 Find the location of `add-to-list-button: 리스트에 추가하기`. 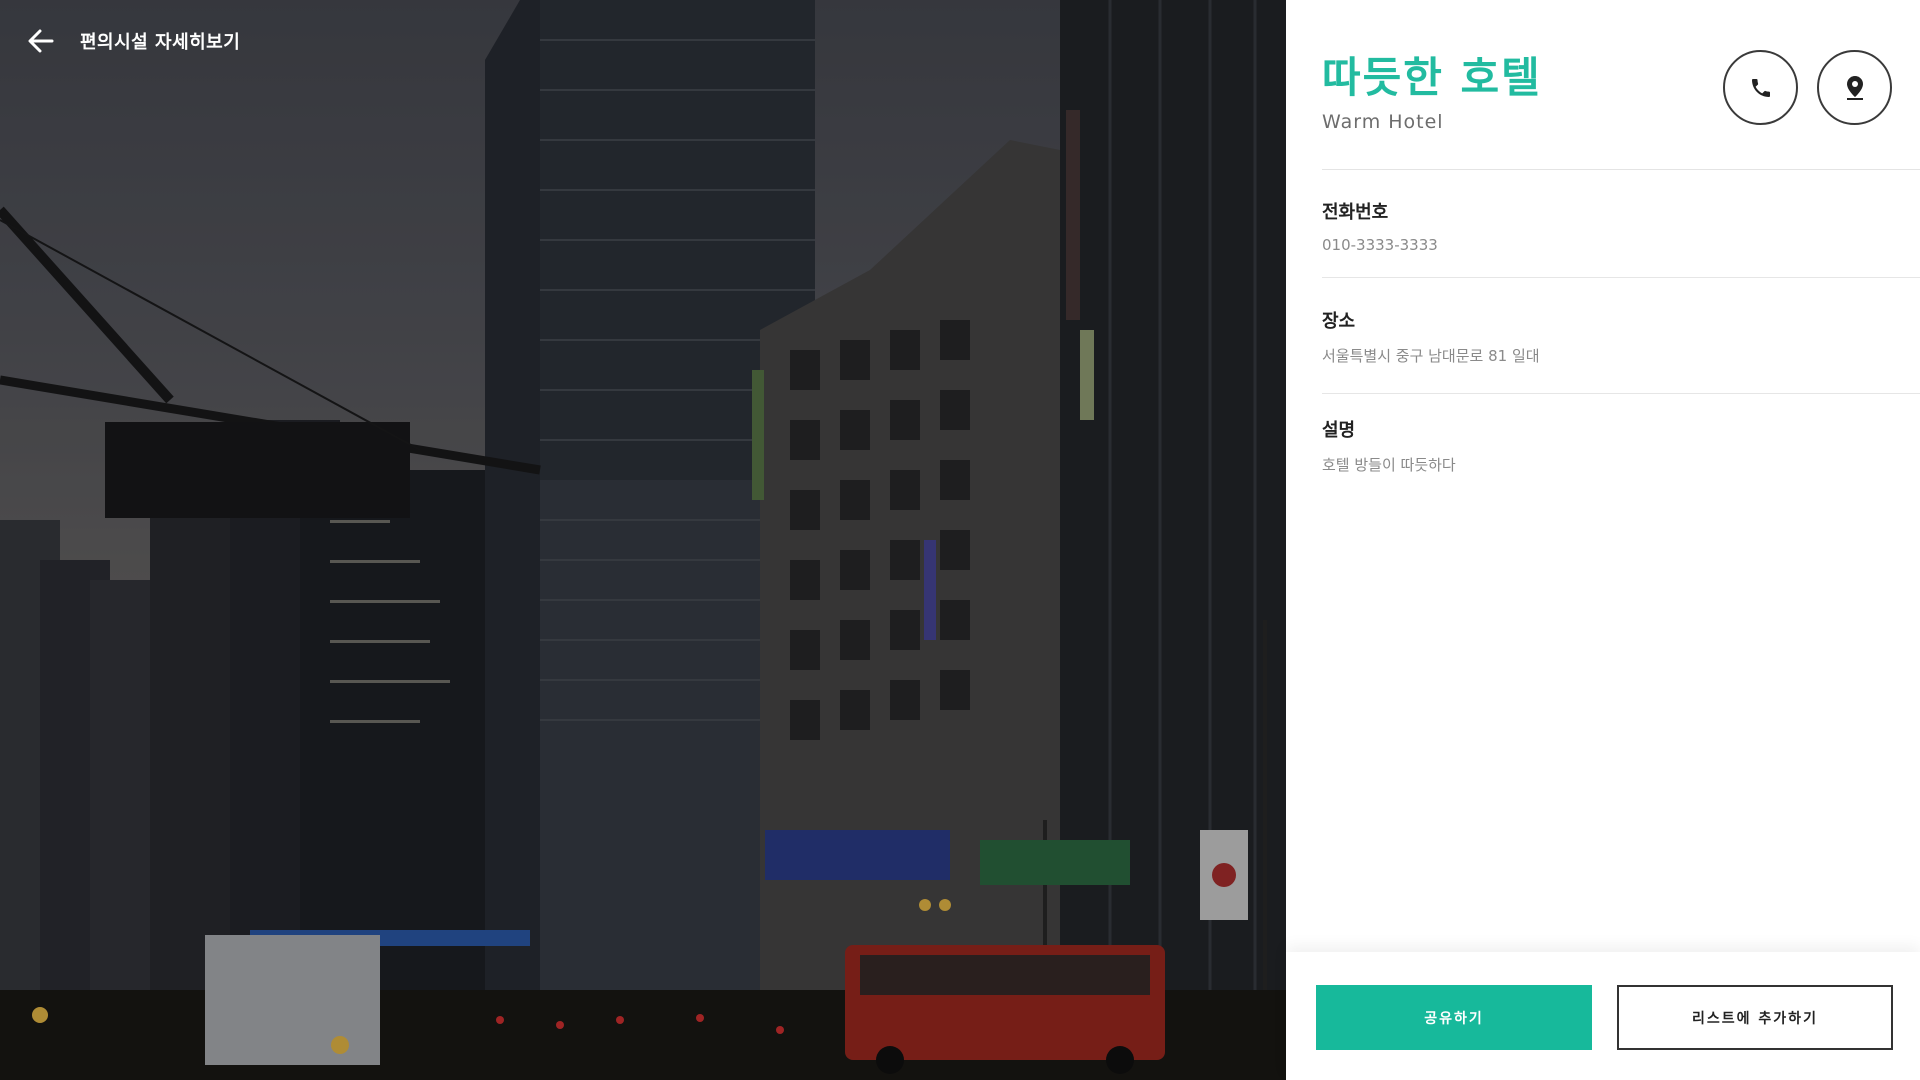

add-to-list-button: 리스트에 추가하기 is located at coordinates (1755, 1017).